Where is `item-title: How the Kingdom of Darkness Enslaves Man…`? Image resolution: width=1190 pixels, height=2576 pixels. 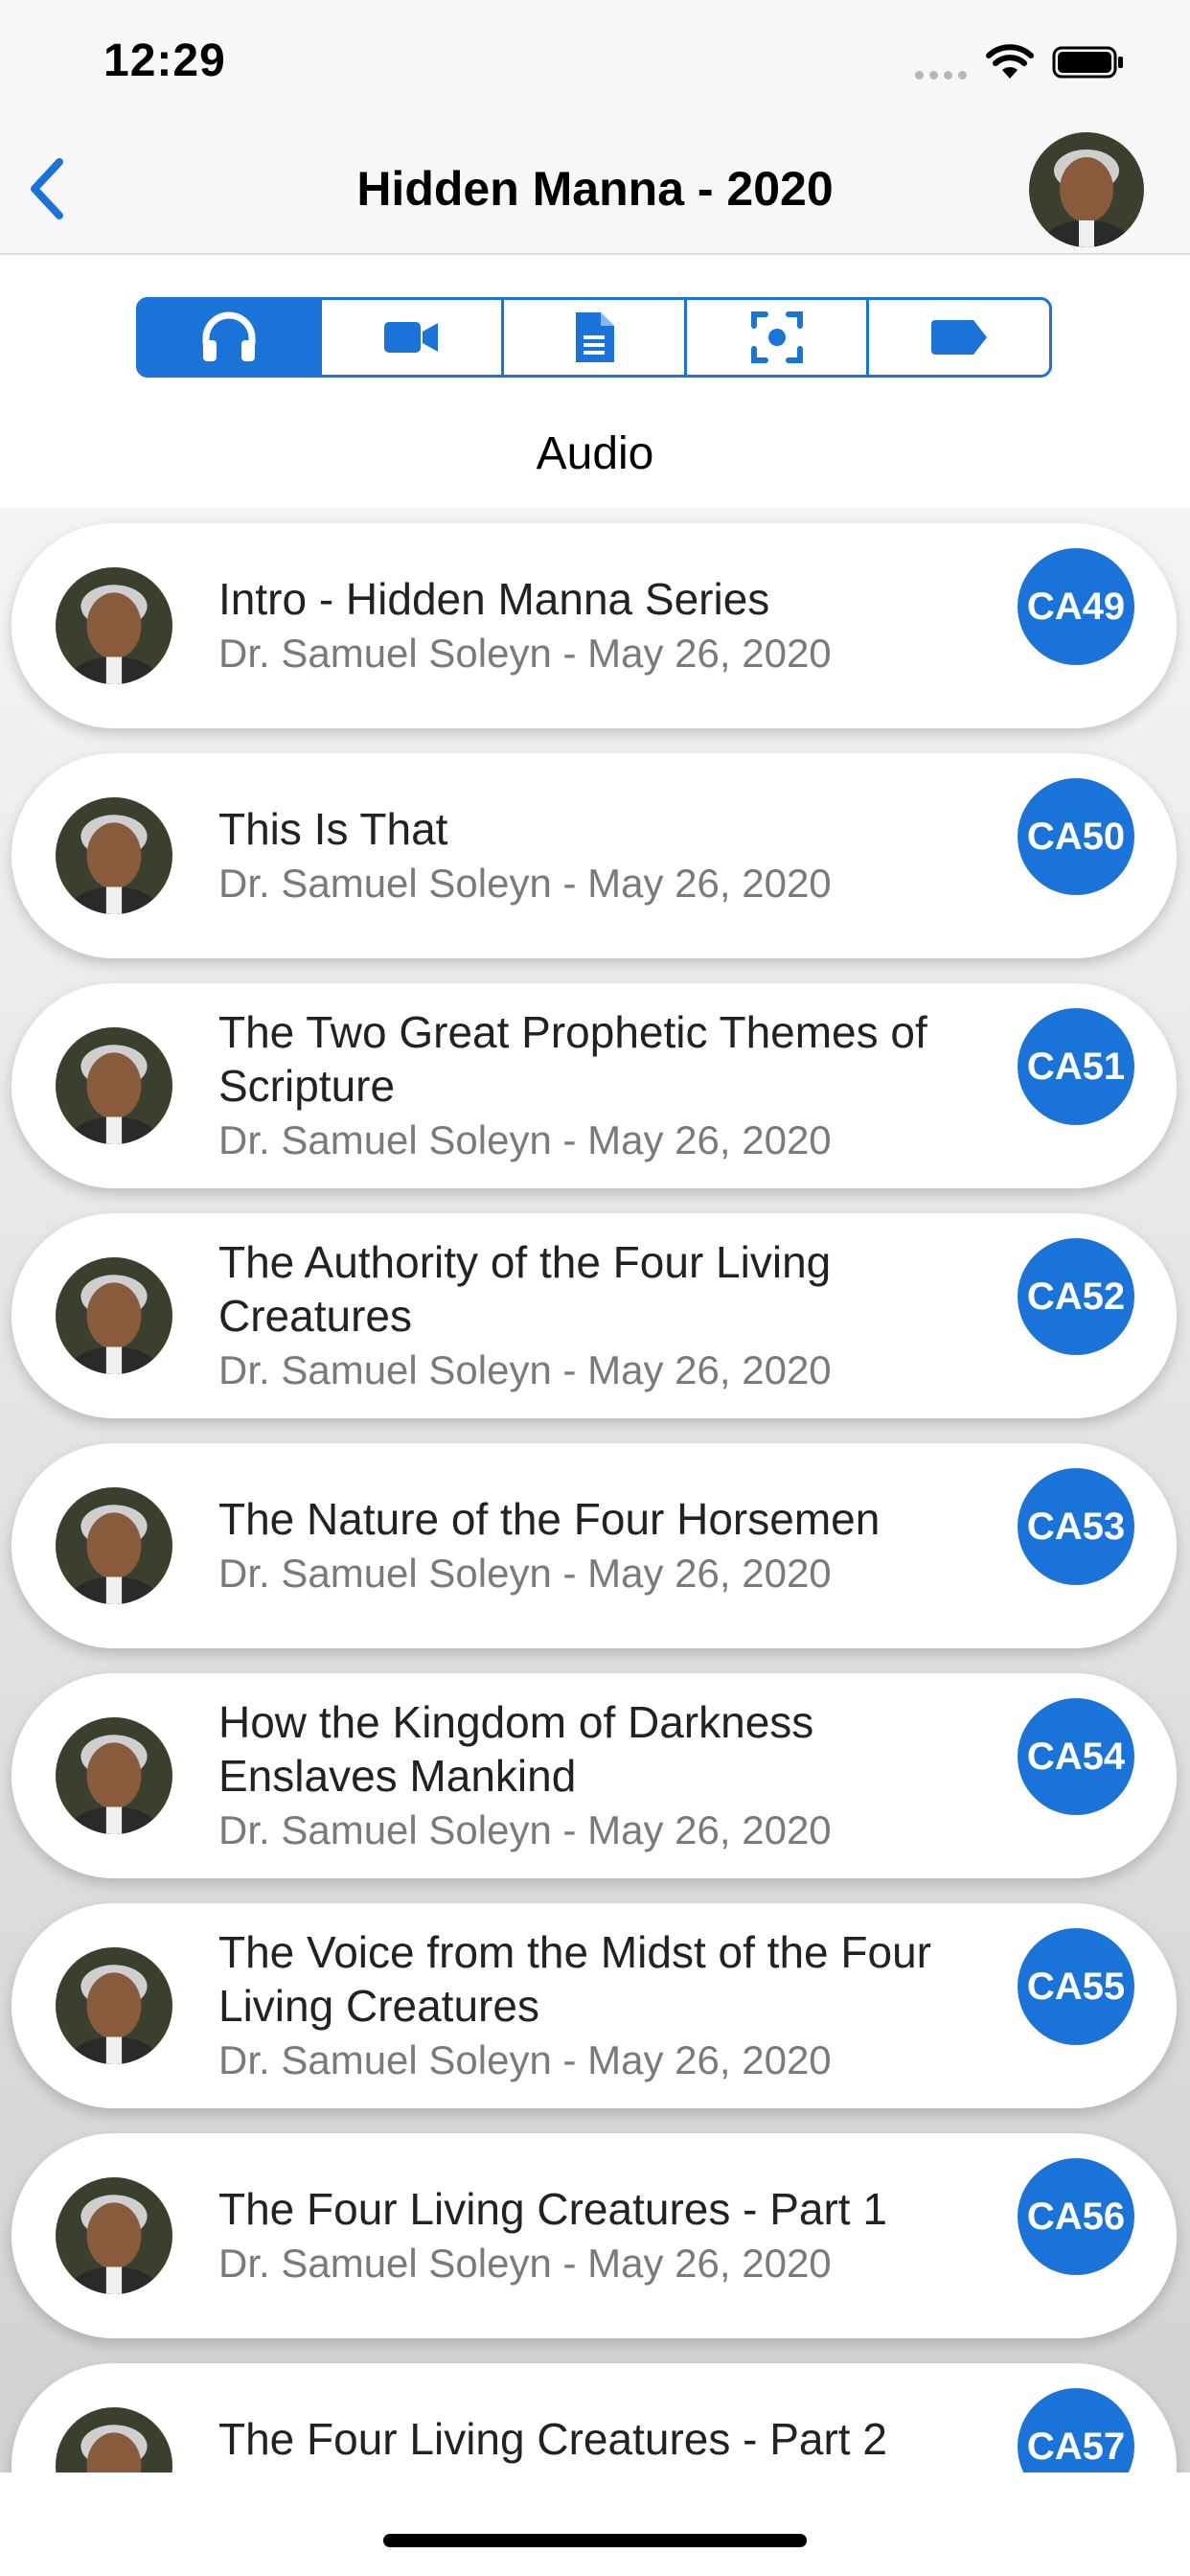 item-title: How the Kingdom of Darkness Enslaves Man… is located at coordinates (516, 1749).